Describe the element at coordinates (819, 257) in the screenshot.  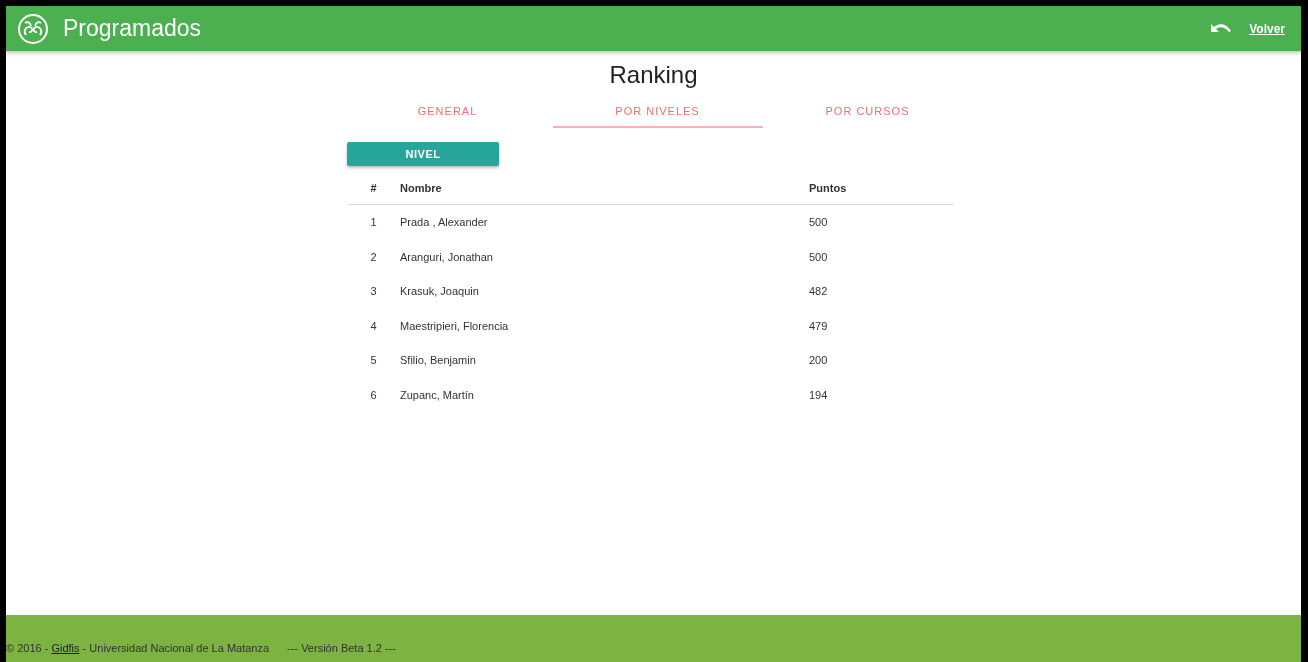
I see `table-cell-text: 500` at that location.